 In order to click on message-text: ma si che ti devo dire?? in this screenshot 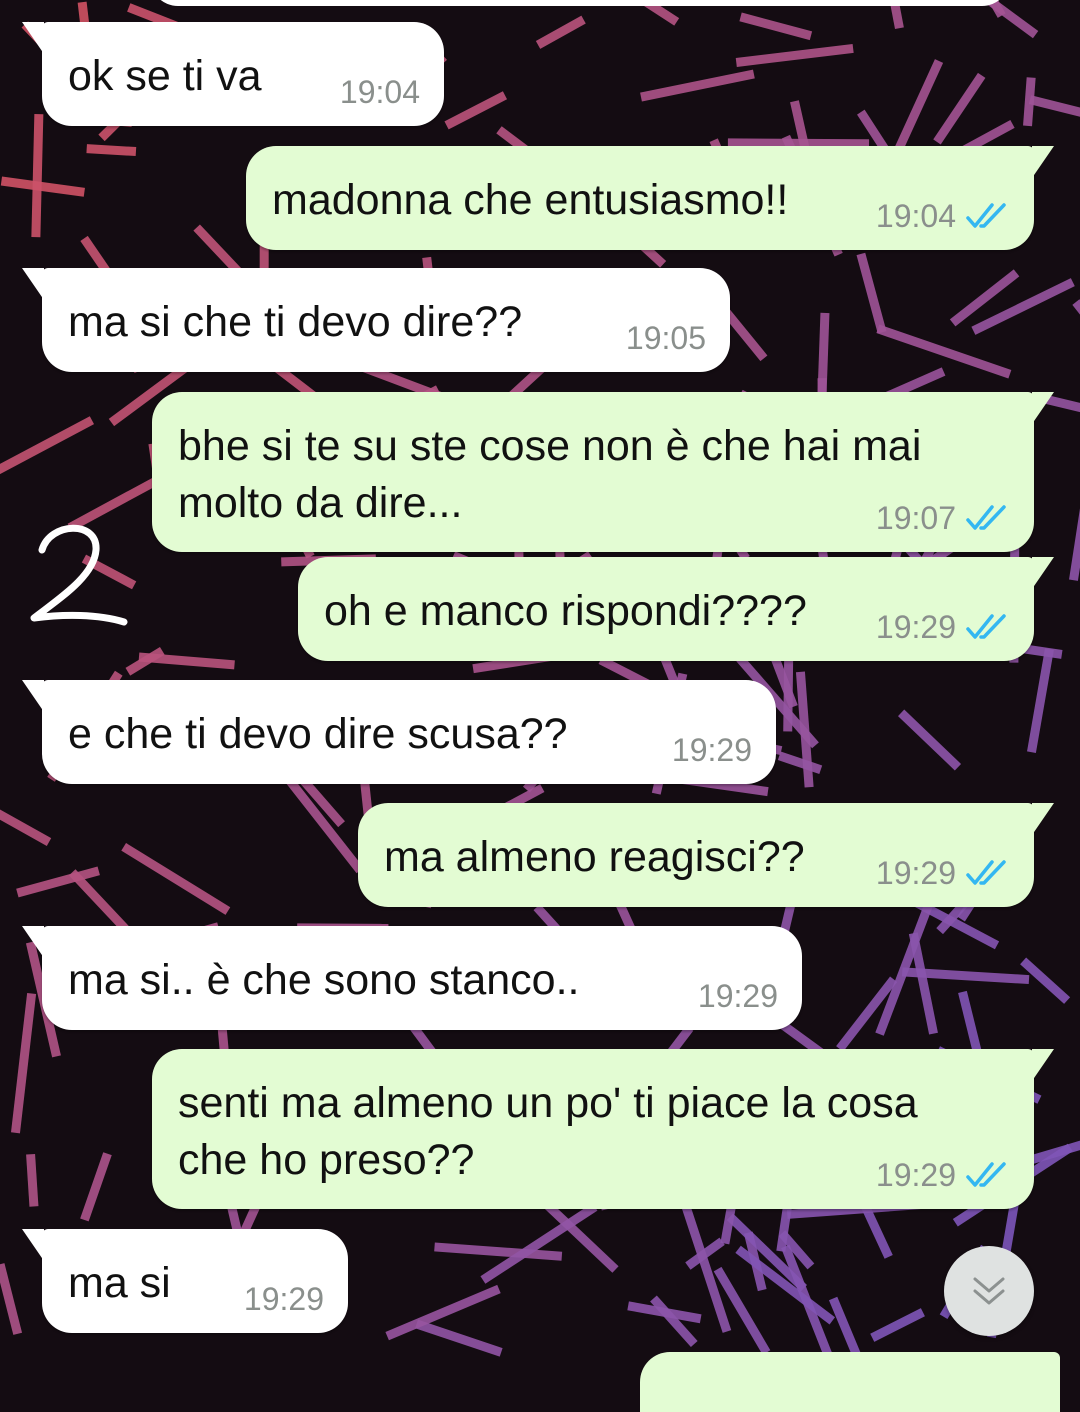, I will do `click(295, 322)`.